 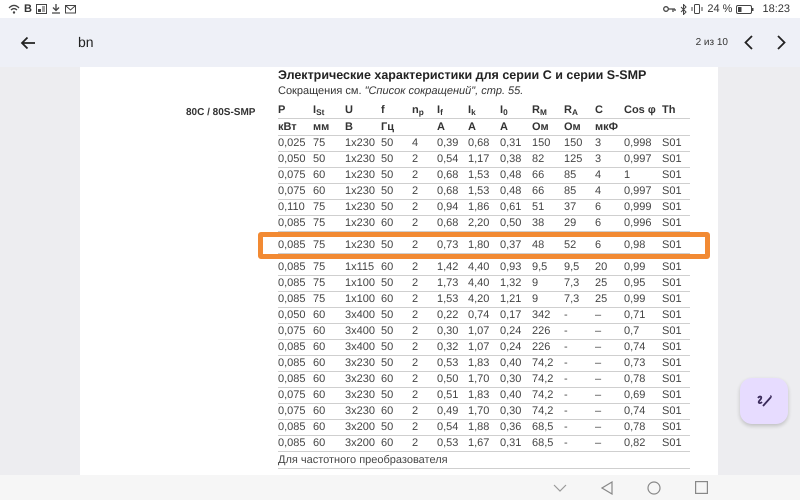 What do you see at coordinates (479, 427) in the screenshot?
I see `table-cell-text: 1,88` at bounding box center [479, 427].